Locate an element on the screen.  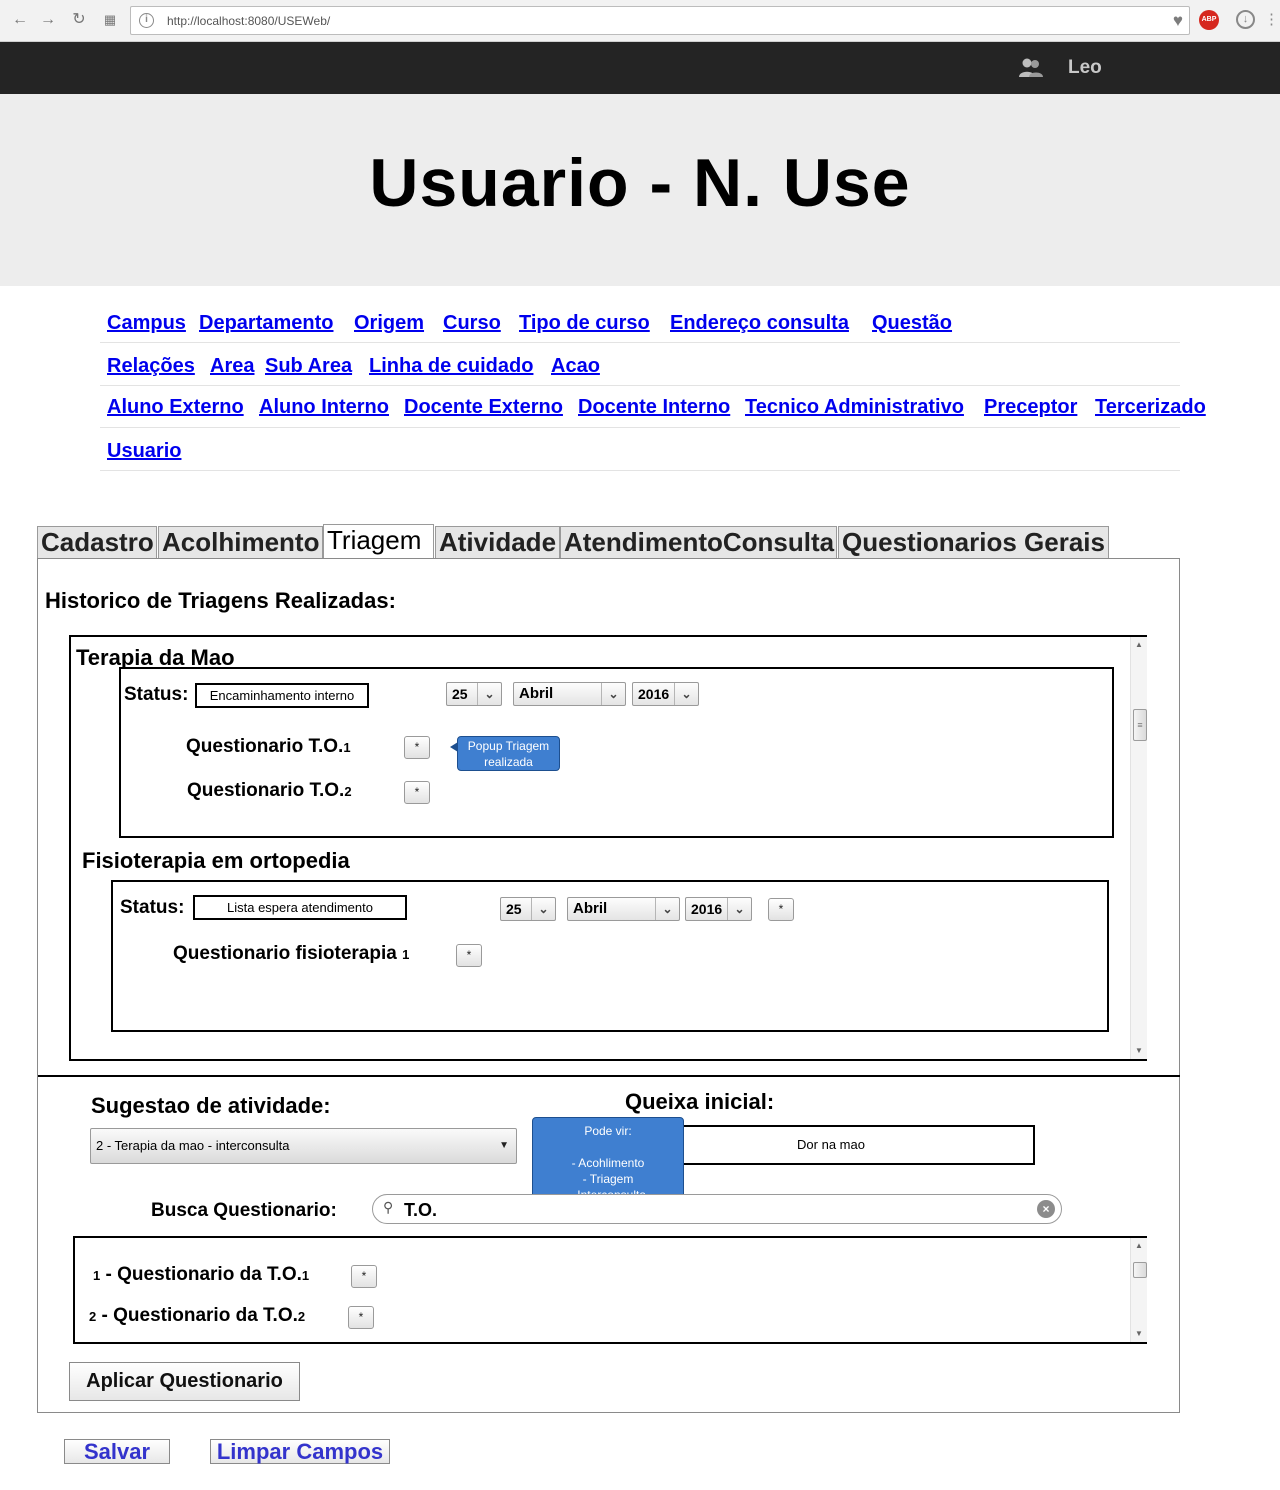
page-title: Usuario - N. Use is located at coordinates (640, 183).